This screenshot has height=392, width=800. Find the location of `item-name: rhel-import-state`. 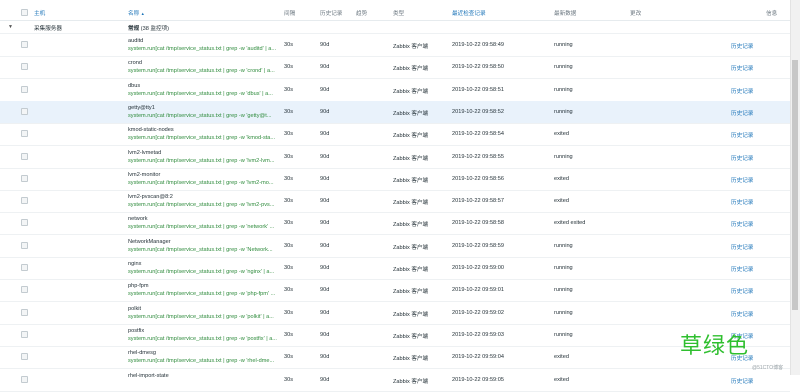

item-name: rhel-import-state is located at coordinates (148, 375).